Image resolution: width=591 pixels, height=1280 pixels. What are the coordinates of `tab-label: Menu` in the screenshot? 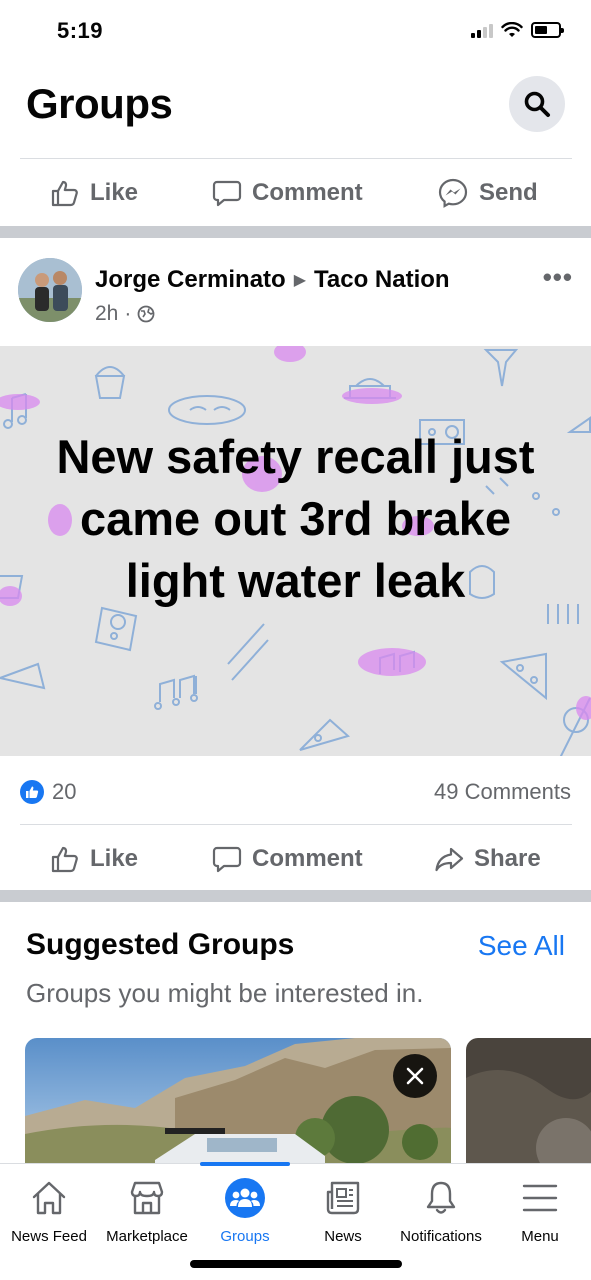 It's located at (540, 1236).